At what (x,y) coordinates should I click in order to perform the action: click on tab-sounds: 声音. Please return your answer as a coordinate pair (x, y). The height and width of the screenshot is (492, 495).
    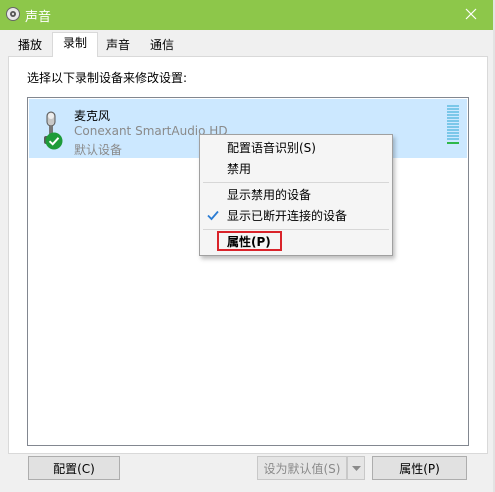
    Looking at the image, I should click on (118, 45).